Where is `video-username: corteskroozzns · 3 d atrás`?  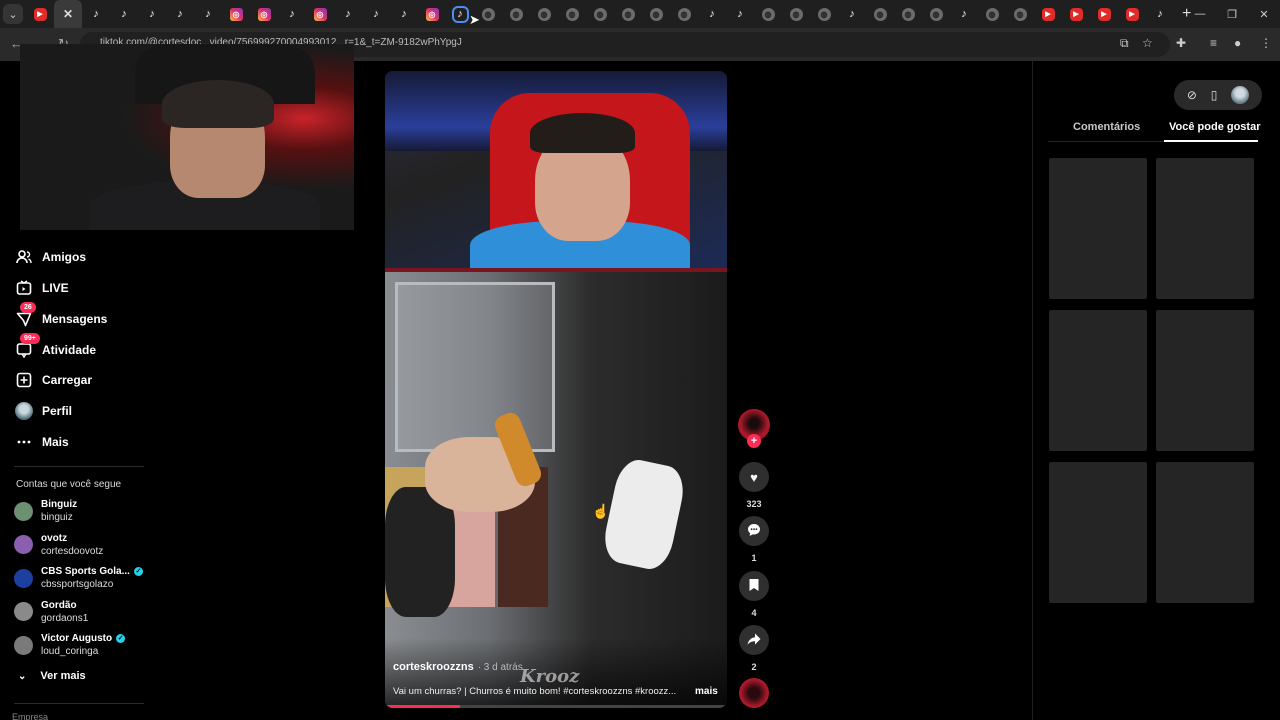 video-username: corteskroozzns · 3 d atrás is located at coordinates (458, 667).